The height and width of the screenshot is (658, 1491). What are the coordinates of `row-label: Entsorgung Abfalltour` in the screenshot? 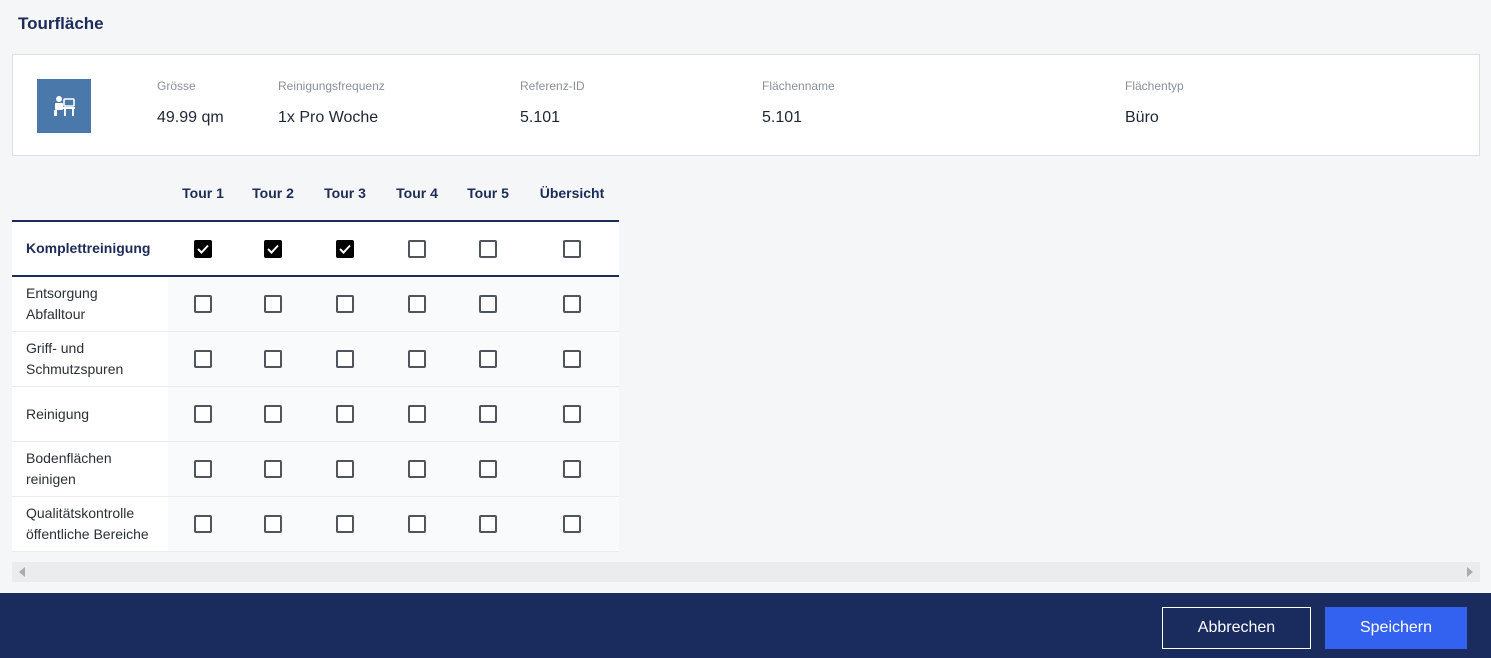 It's located at (77, 304).